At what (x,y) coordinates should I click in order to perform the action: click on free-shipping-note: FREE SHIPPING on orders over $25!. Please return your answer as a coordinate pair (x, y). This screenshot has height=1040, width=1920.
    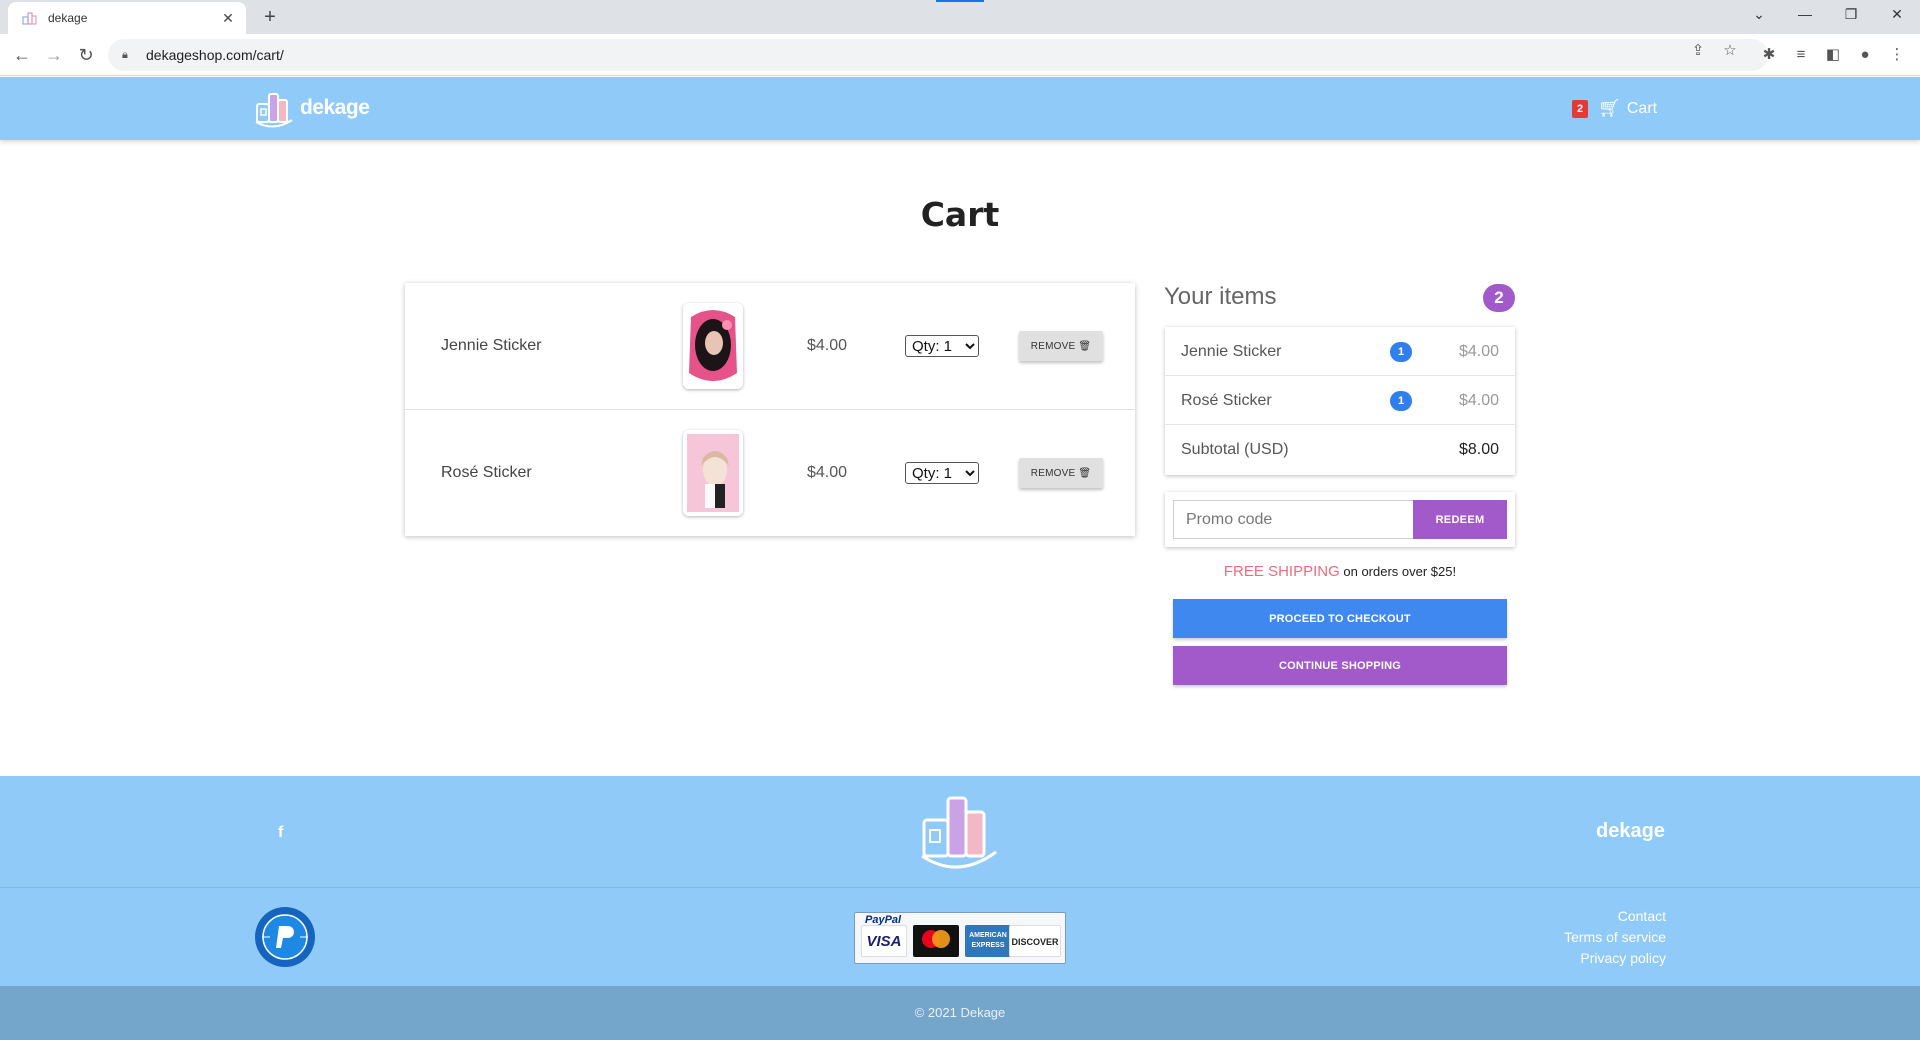
    Looking at the image, I should click on (1340, 571).